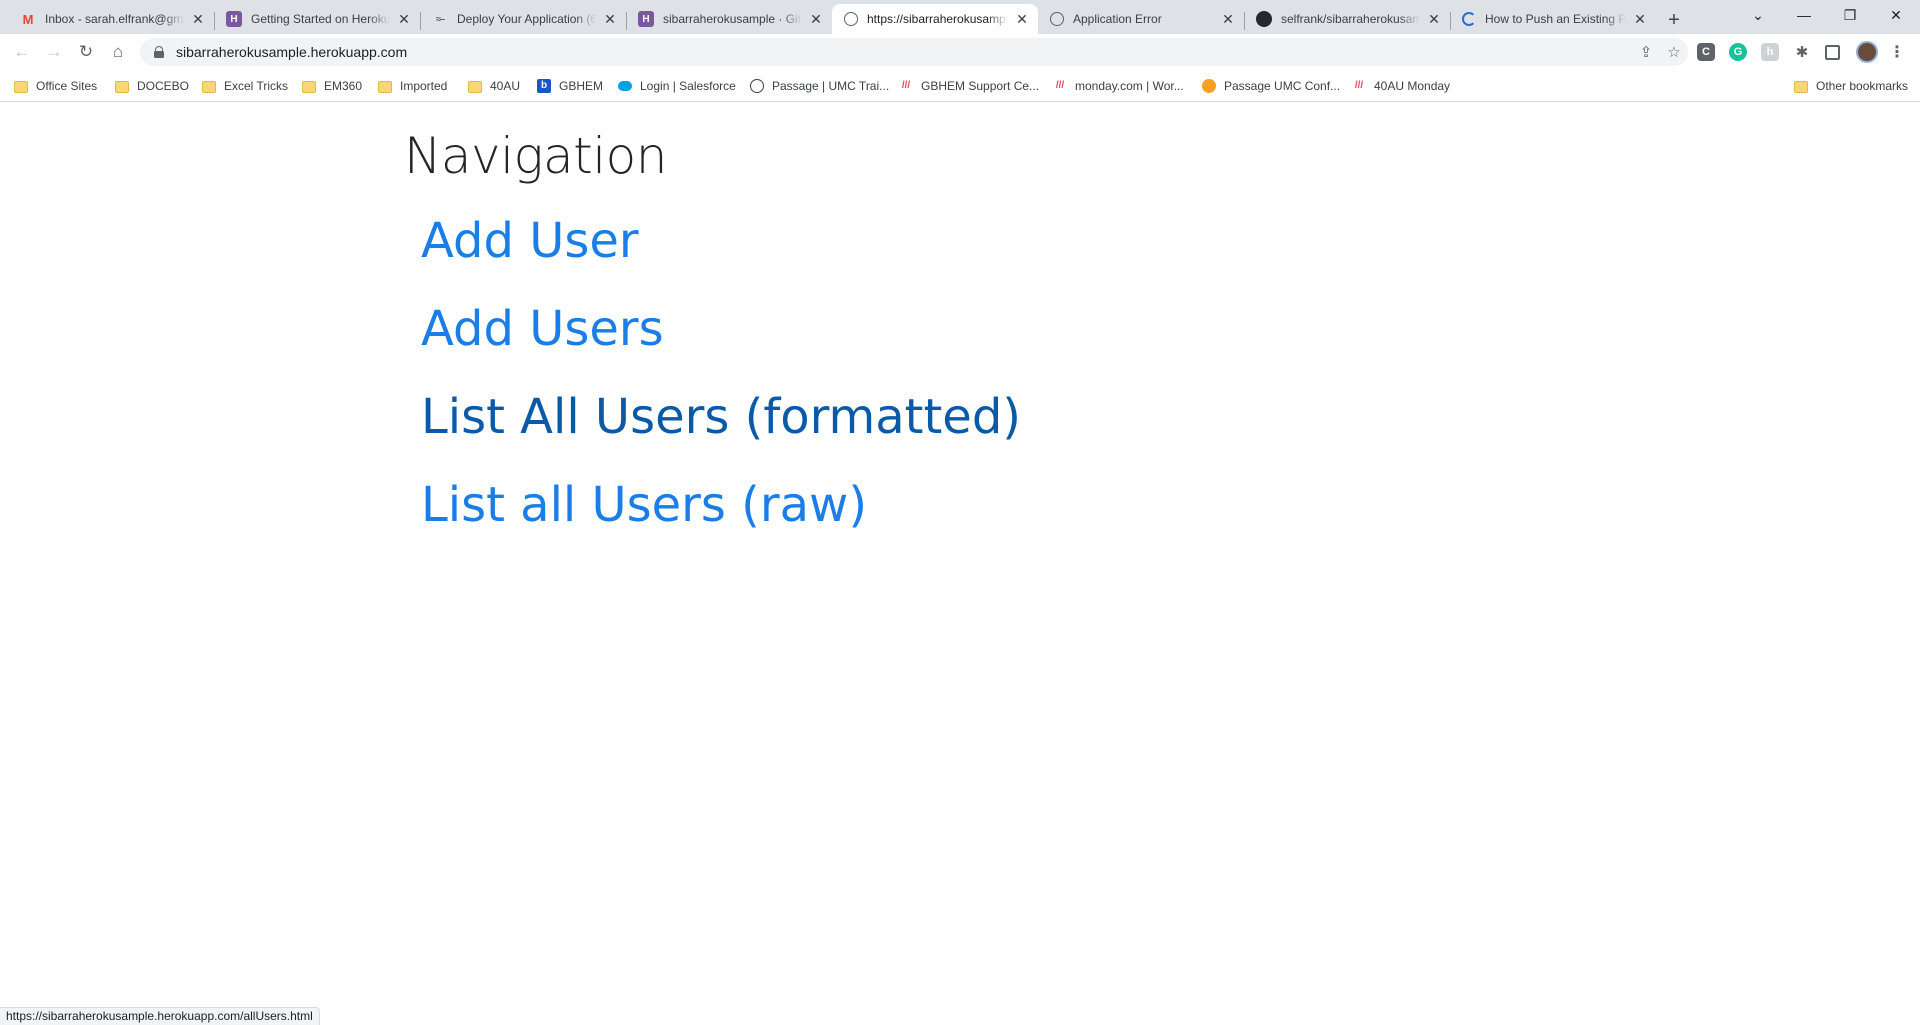  What do you see at coordinates (625, 86) in the screenshot?
I see `salesforce-icon` at bounding box center [625, 86].